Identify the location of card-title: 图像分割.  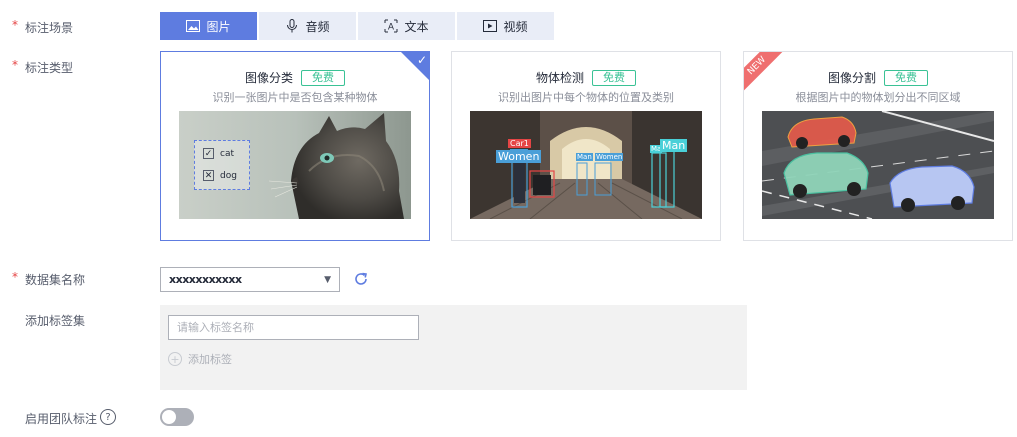
(851, 78).